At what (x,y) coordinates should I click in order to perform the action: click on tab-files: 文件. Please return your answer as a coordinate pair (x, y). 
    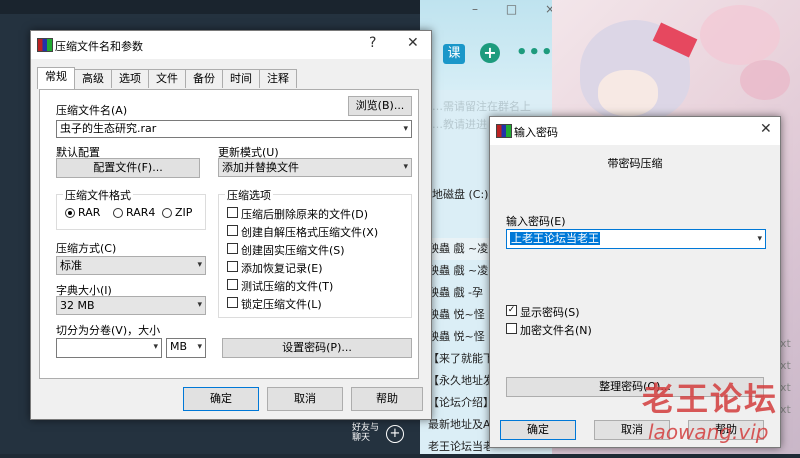
    Looking at the image, I should click on (167, 78).